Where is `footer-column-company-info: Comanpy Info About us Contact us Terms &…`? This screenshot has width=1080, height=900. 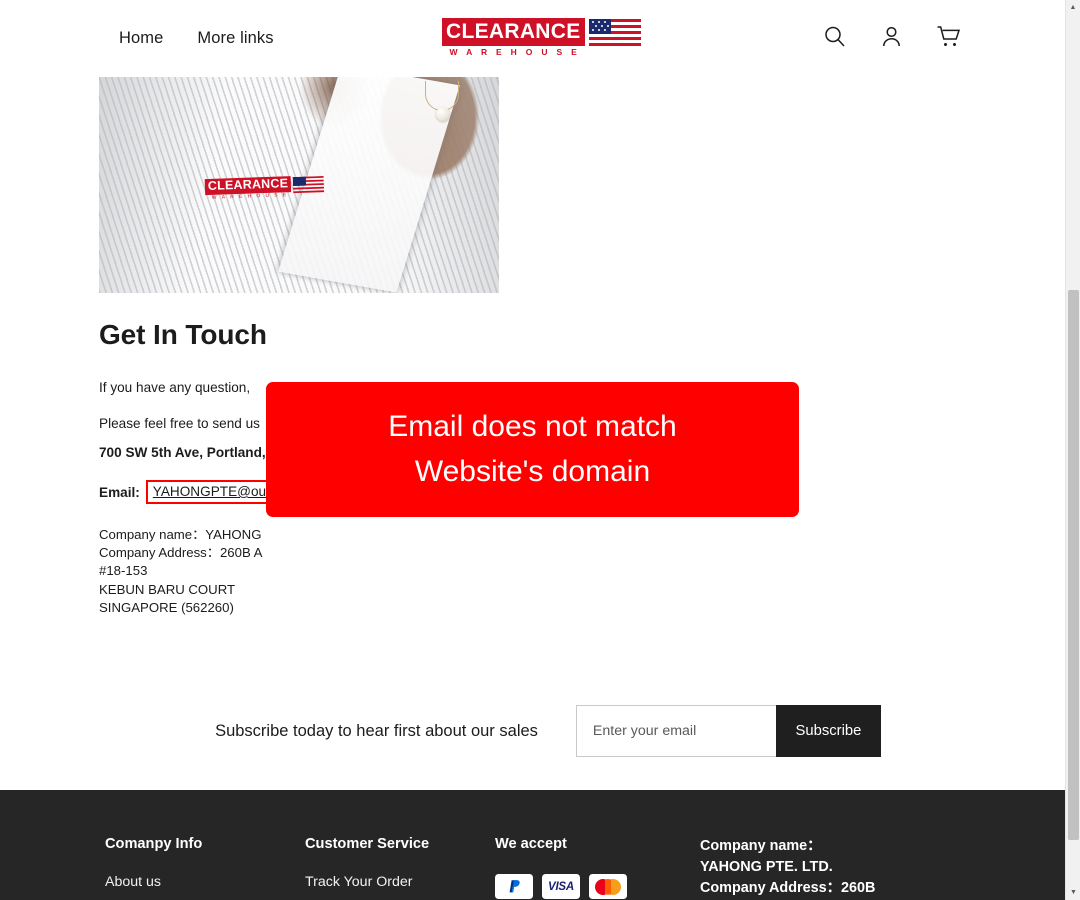 footer-column-company-info: Comanpy Info About us Contact us Terms &… is located at coordinates (205, 868).